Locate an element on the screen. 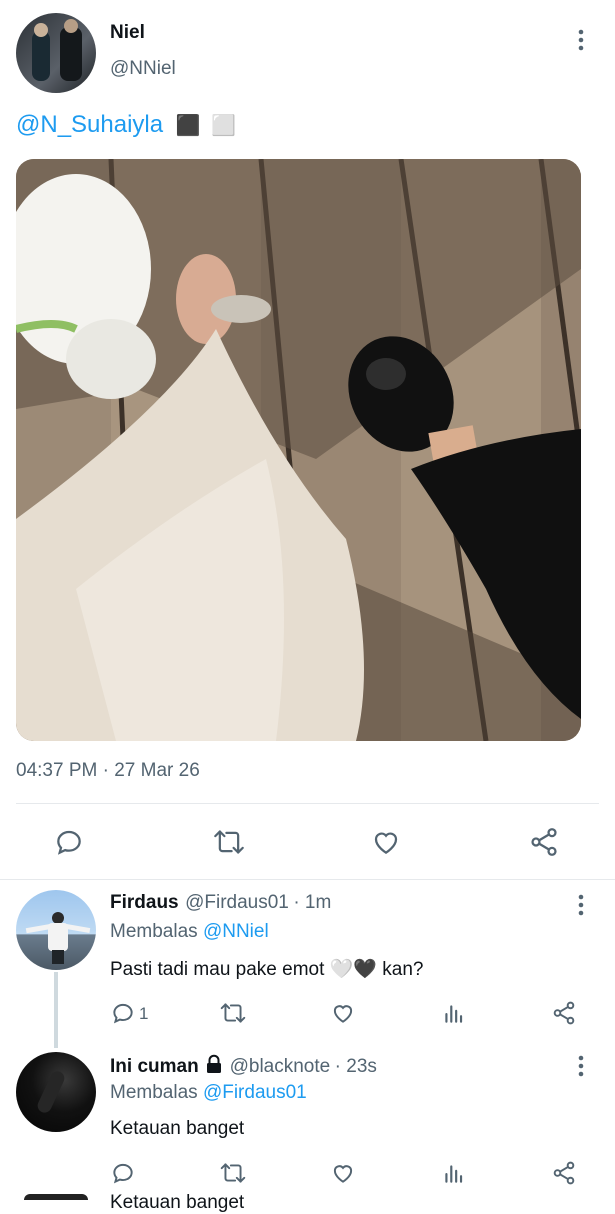  tweet-text: @N_Suhaiyla ⬛ ⬜ is located at coordinates (126, 125).